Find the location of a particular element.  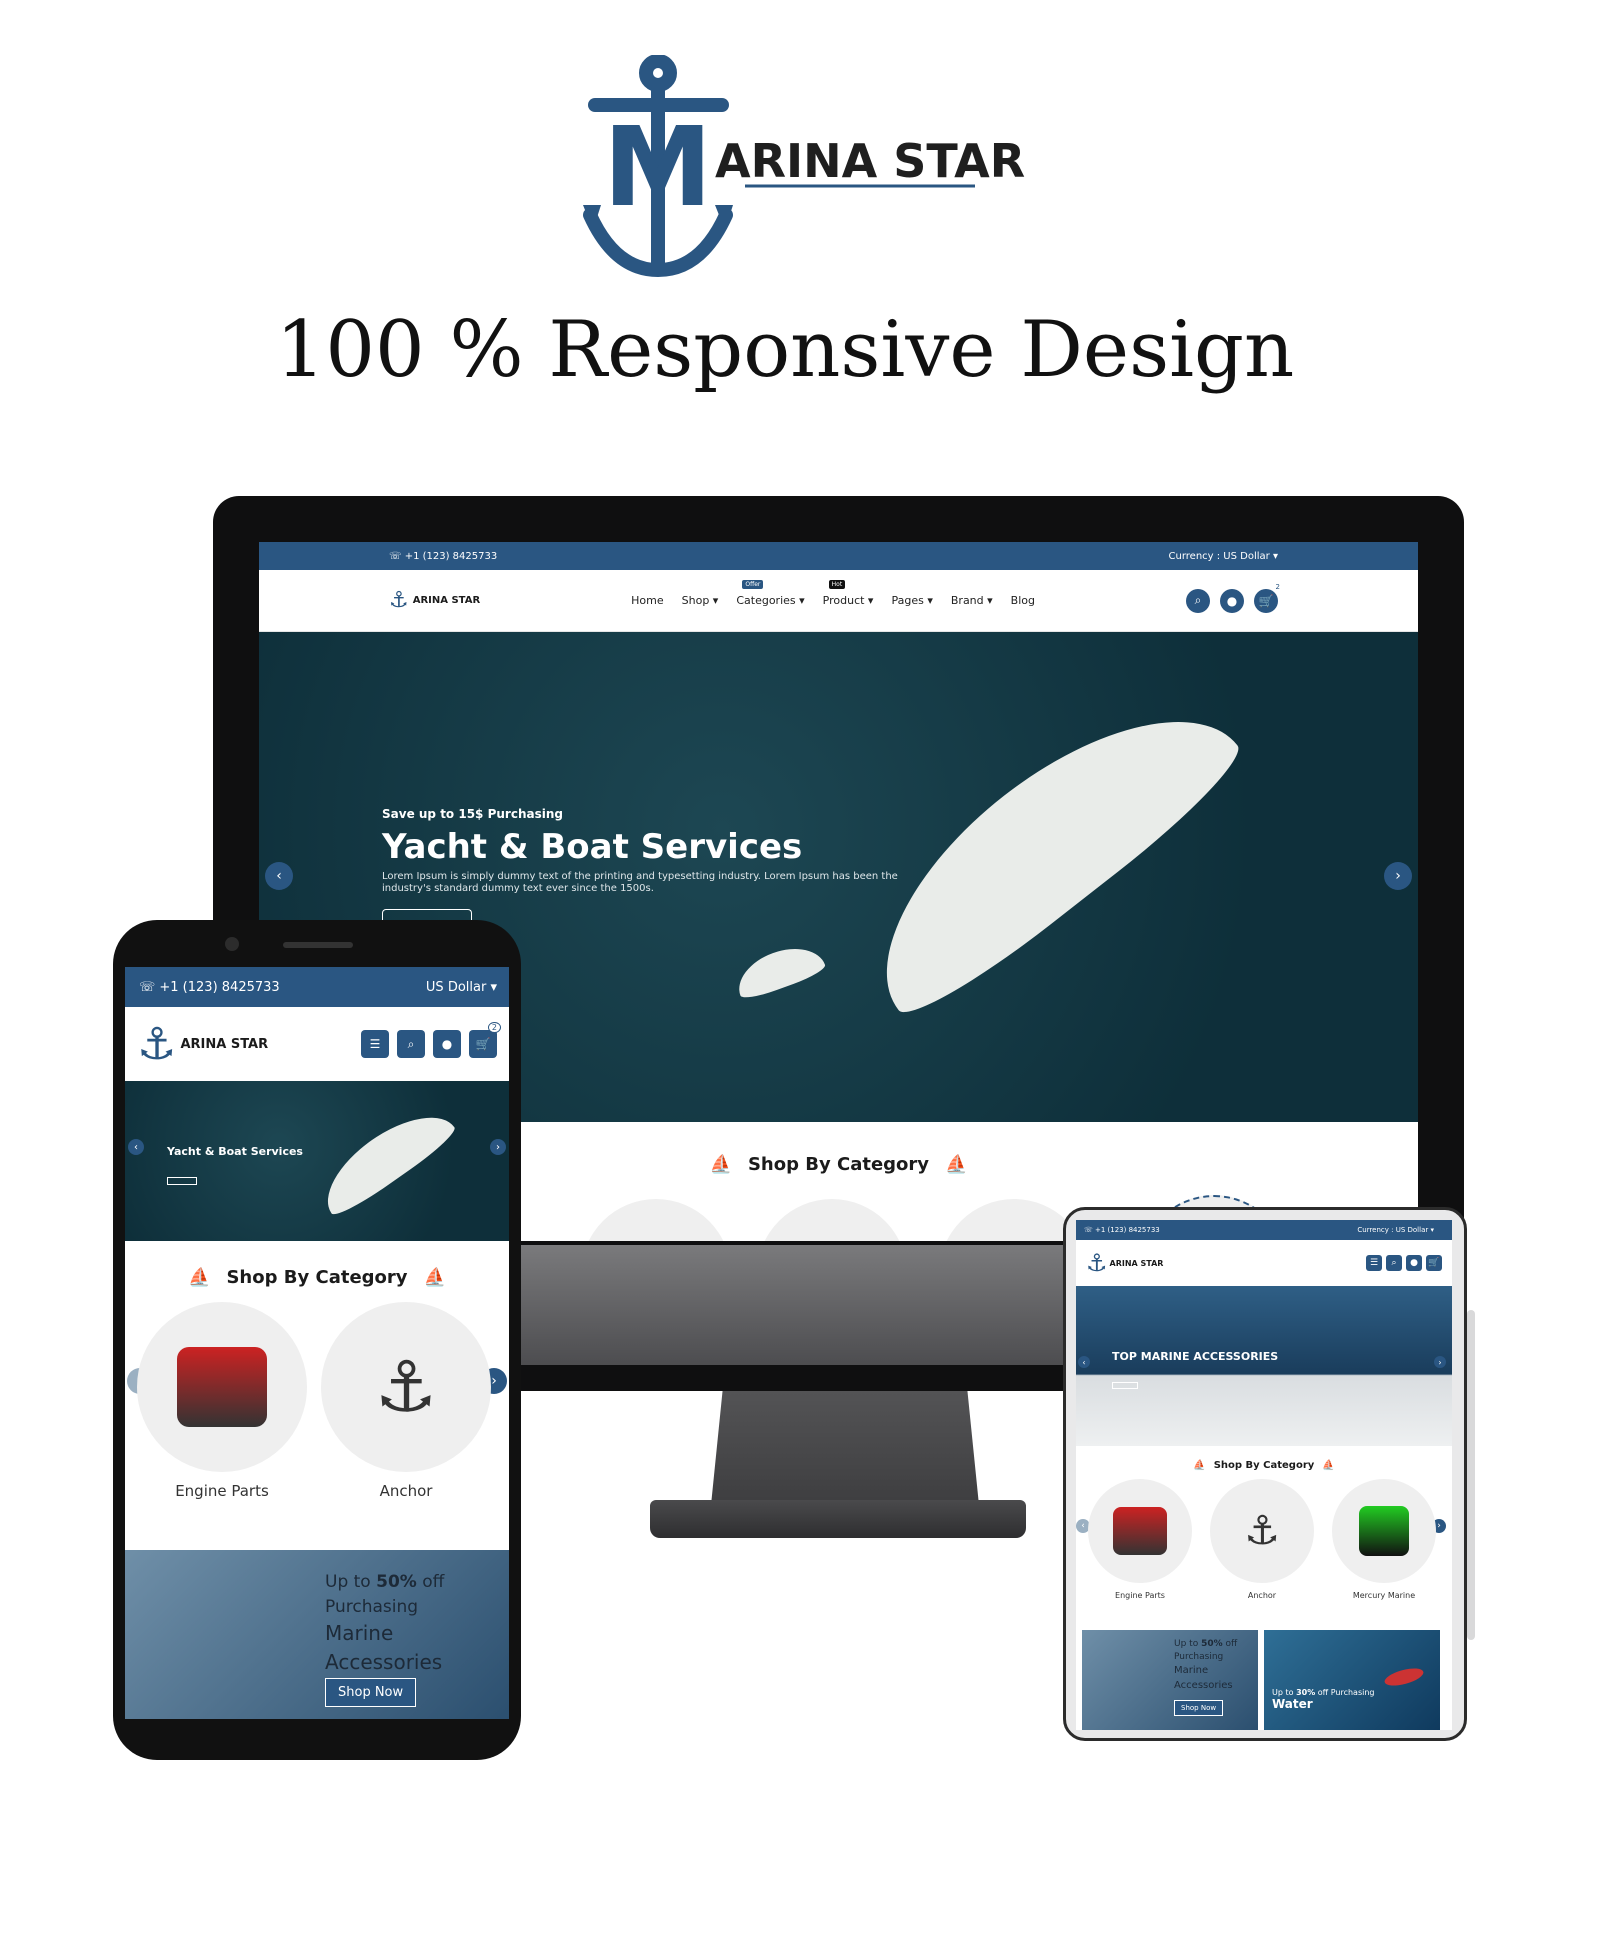

category-label: Engine Parts is located at coordinates (222, 1491).